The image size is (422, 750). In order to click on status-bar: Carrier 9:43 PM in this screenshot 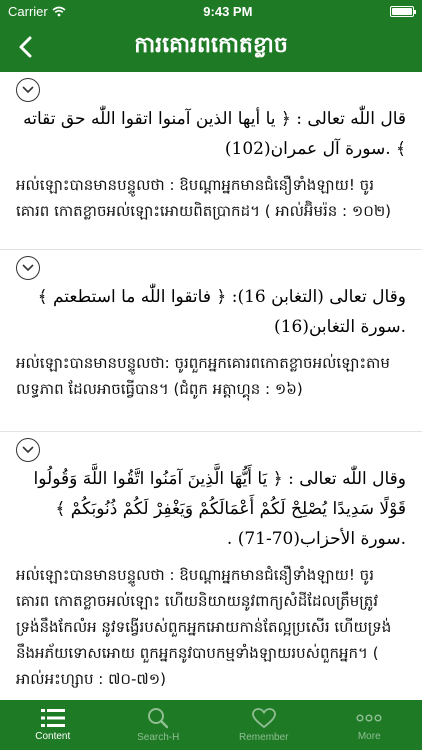, I will do `click(211, 11)`.